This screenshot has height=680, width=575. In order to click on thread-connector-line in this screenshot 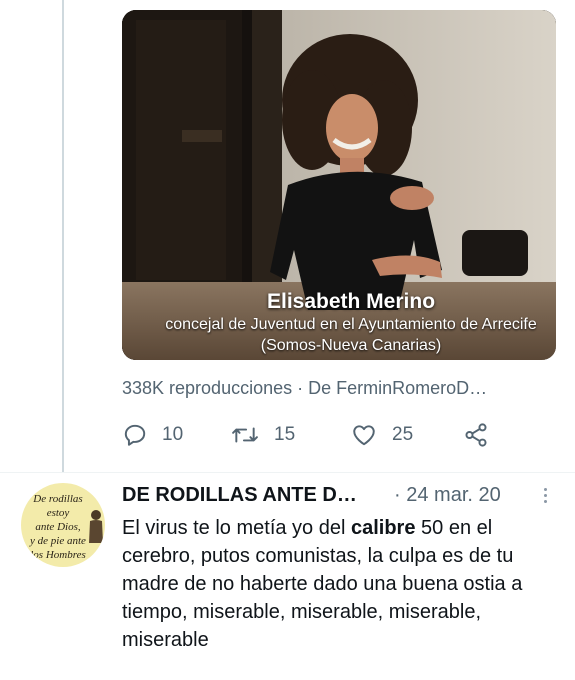, I will do `click(63, 236)`.